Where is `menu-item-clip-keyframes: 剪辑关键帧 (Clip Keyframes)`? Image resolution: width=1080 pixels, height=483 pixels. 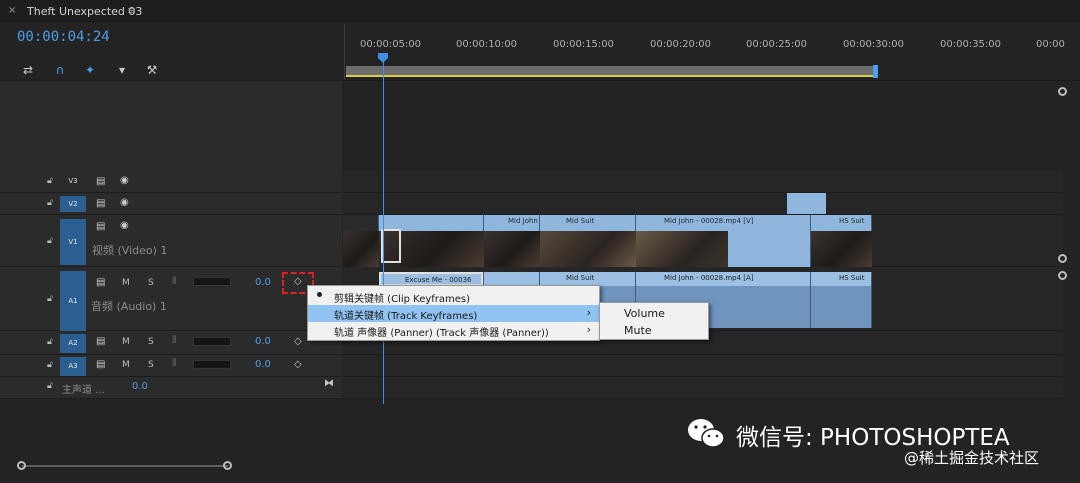 menu-item-clip-keyframes: 剪辑关键帧 (Clip Keyframes) is located at coordinates (453, 296).